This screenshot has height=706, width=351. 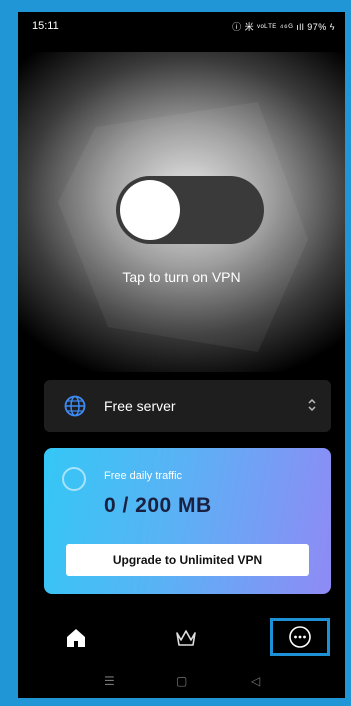 What do you see at coordinates (140, 406) in the screenshot?
I see `server-label: Free server` at bounding box center [140, 406].